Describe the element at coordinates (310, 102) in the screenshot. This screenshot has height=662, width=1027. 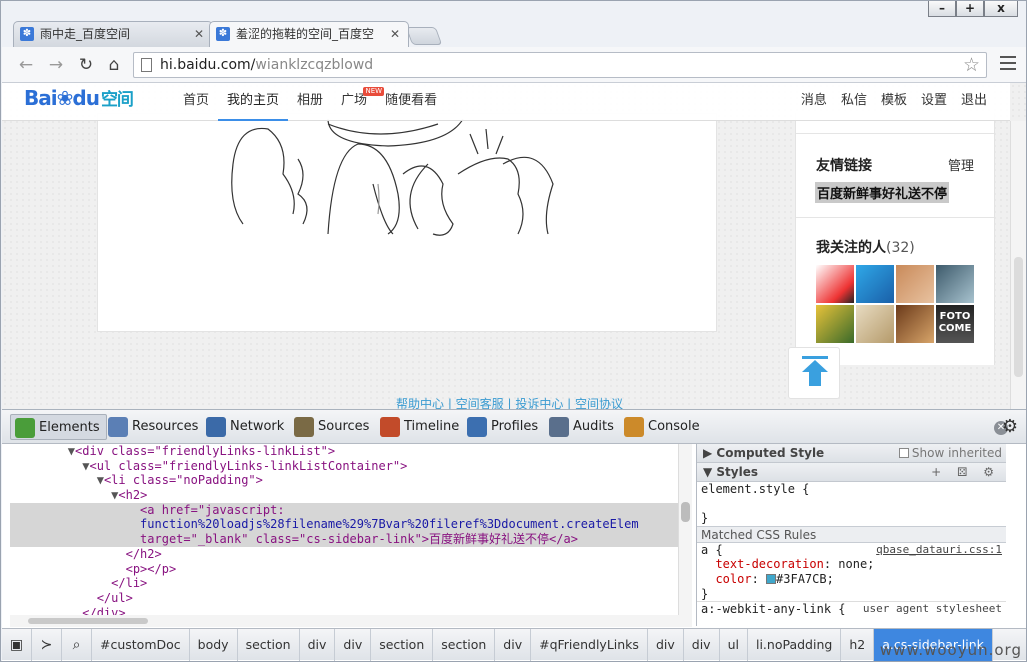
I see `nav-album: 相册` at that location.